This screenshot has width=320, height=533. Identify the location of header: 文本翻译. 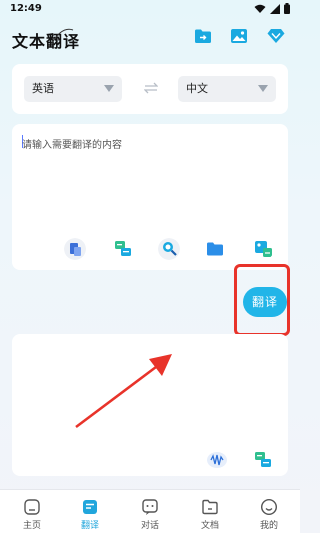
(150, 38).